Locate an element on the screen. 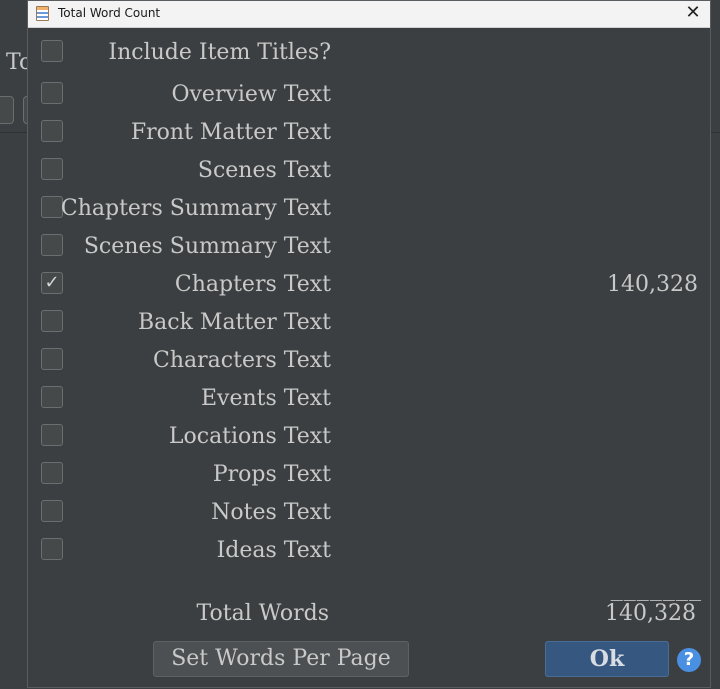  checkmark-icon: ✓ is located at coordinates (52, 282).